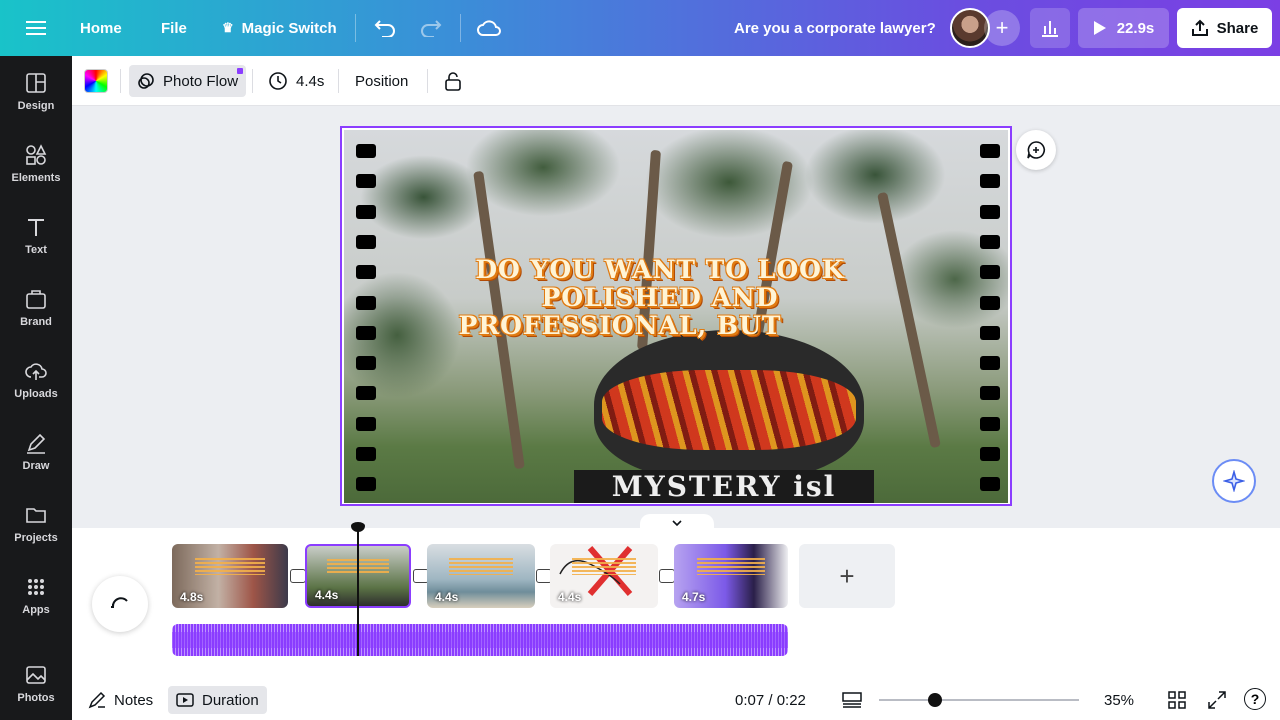  I want to click on notes-label: Notes, so click(134, 700).